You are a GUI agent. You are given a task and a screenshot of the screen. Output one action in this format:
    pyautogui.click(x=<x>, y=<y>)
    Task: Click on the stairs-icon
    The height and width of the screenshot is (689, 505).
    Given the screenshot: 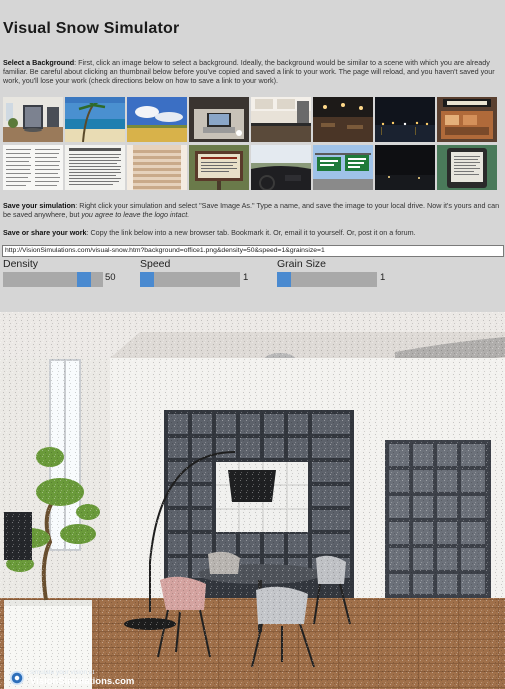 What is the action you would take?
    pyautogui.click(x=157, y=167)
    